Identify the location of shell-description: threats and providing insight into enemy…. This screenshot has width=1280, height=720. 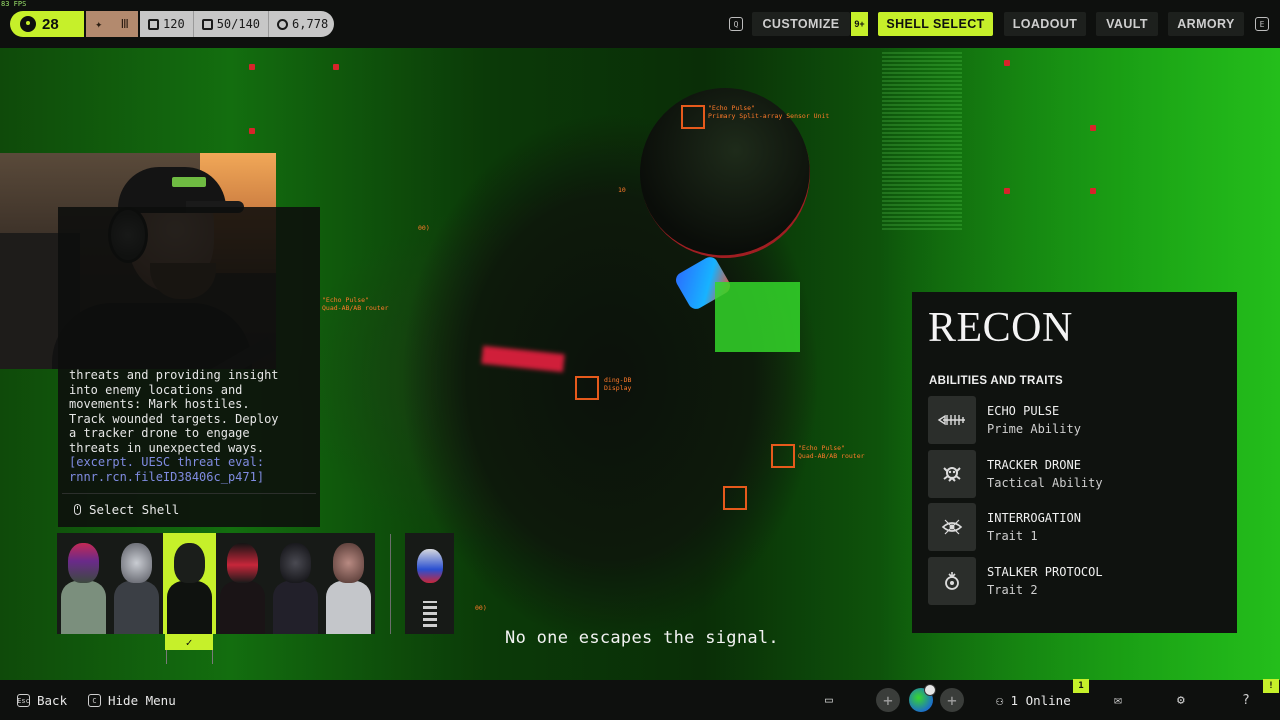
(174, 411).